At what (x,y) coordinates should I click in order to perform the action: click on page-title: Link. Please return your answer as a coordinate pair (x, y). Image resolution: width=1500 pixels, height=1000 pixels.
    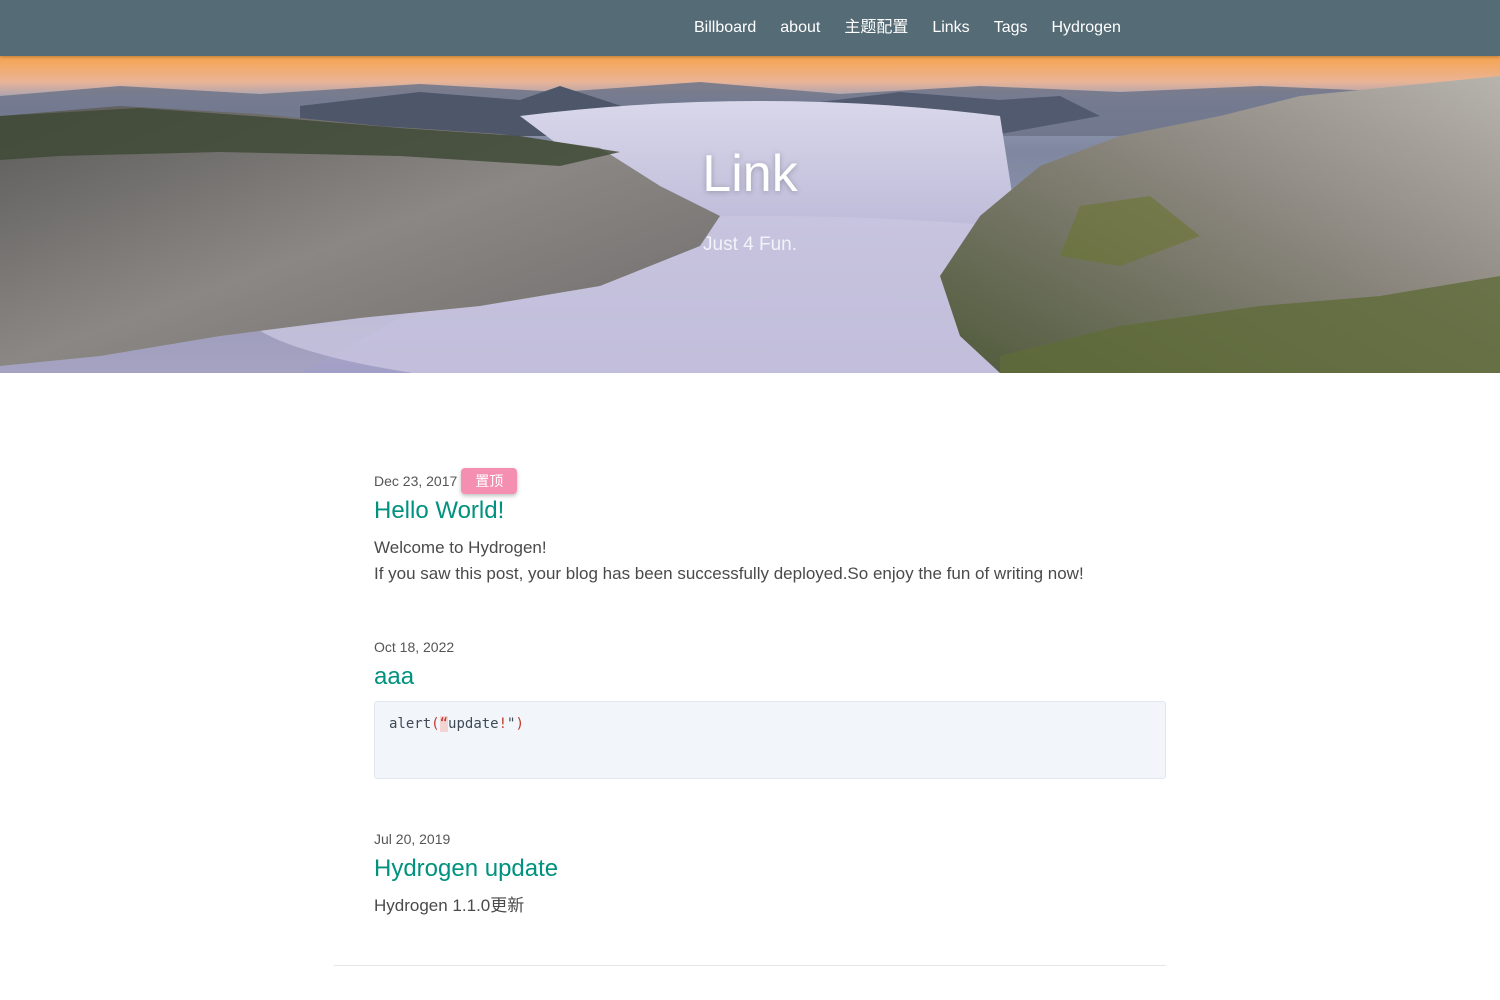
    Looking at the image, I should click on (750, 174).